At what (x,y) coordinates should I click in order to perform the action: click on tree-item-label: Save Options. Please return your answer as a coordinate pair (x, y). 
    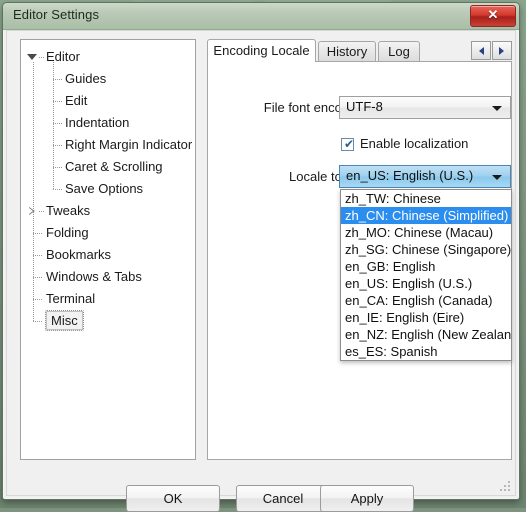
    Looking at the image, I should click on (104, 188).